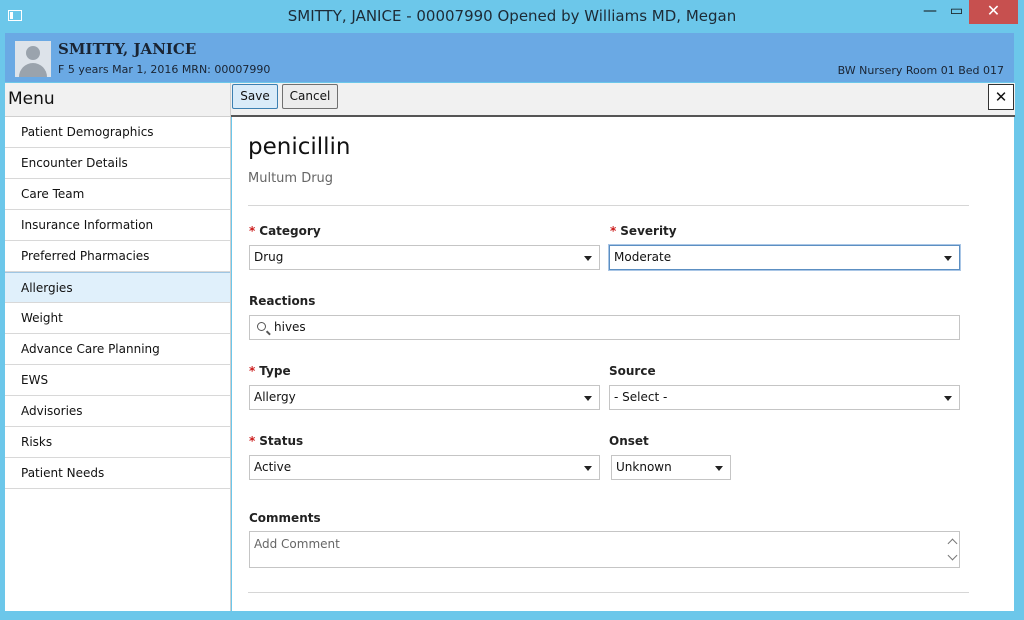 The height and width of the screenshot is (620, 1024). What do you see at coordinates (632, 371) in the screenshot?
I see `source-label: Source` at bounding box center [632, 371].